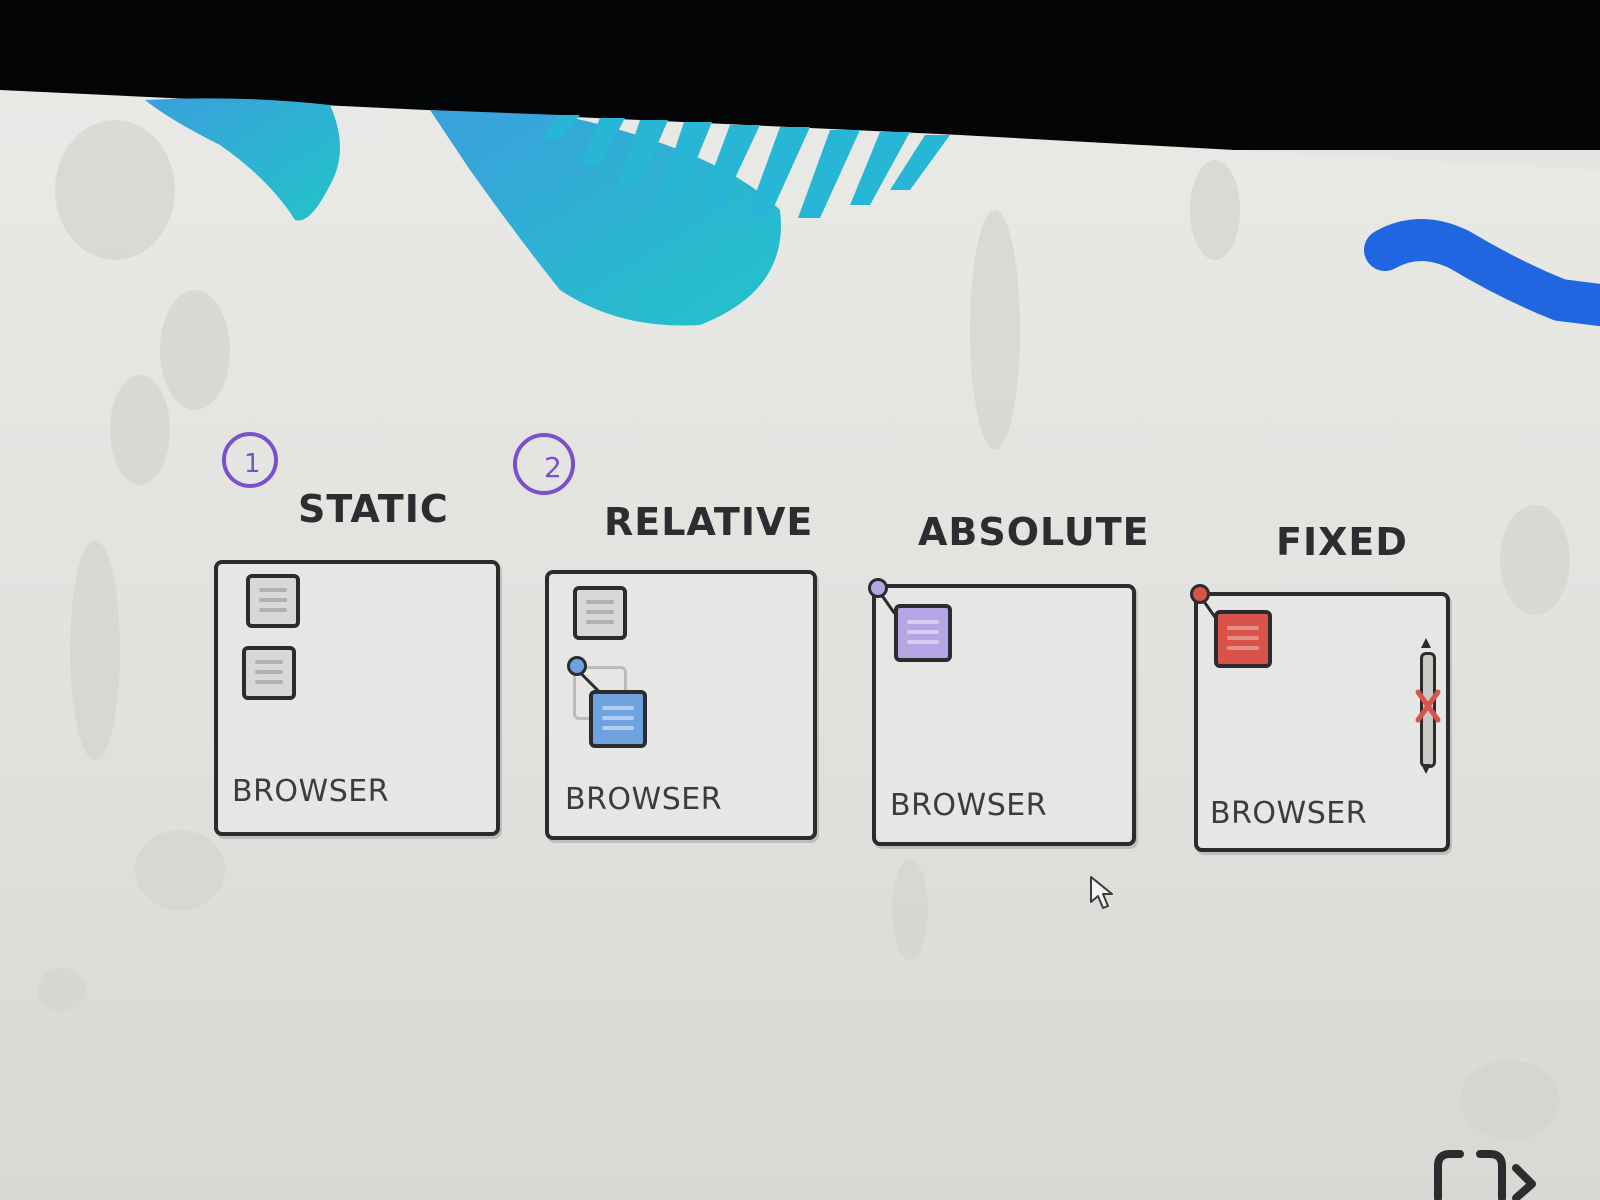  Describe the element at coordinates (618, 719) in the screenshot. I see `relative-block-offset` at that location.